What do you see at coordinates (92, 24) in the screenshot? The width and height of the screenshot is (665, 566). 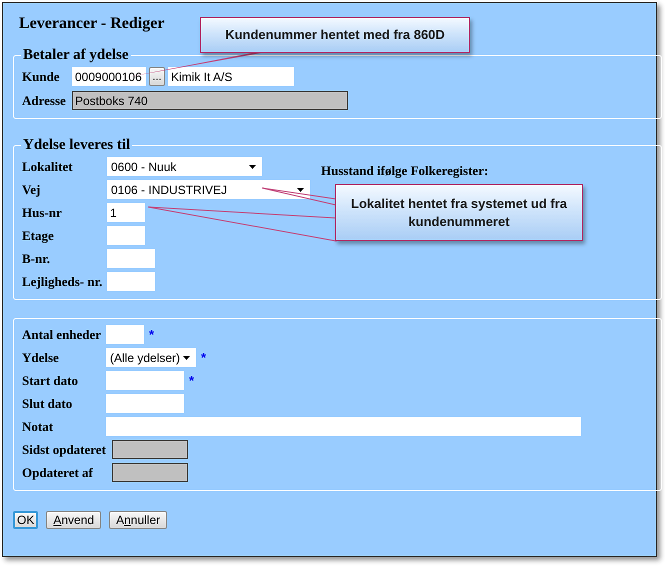 I see `window-title: Leverancer - Rediger` at bounding box center [92, 24].